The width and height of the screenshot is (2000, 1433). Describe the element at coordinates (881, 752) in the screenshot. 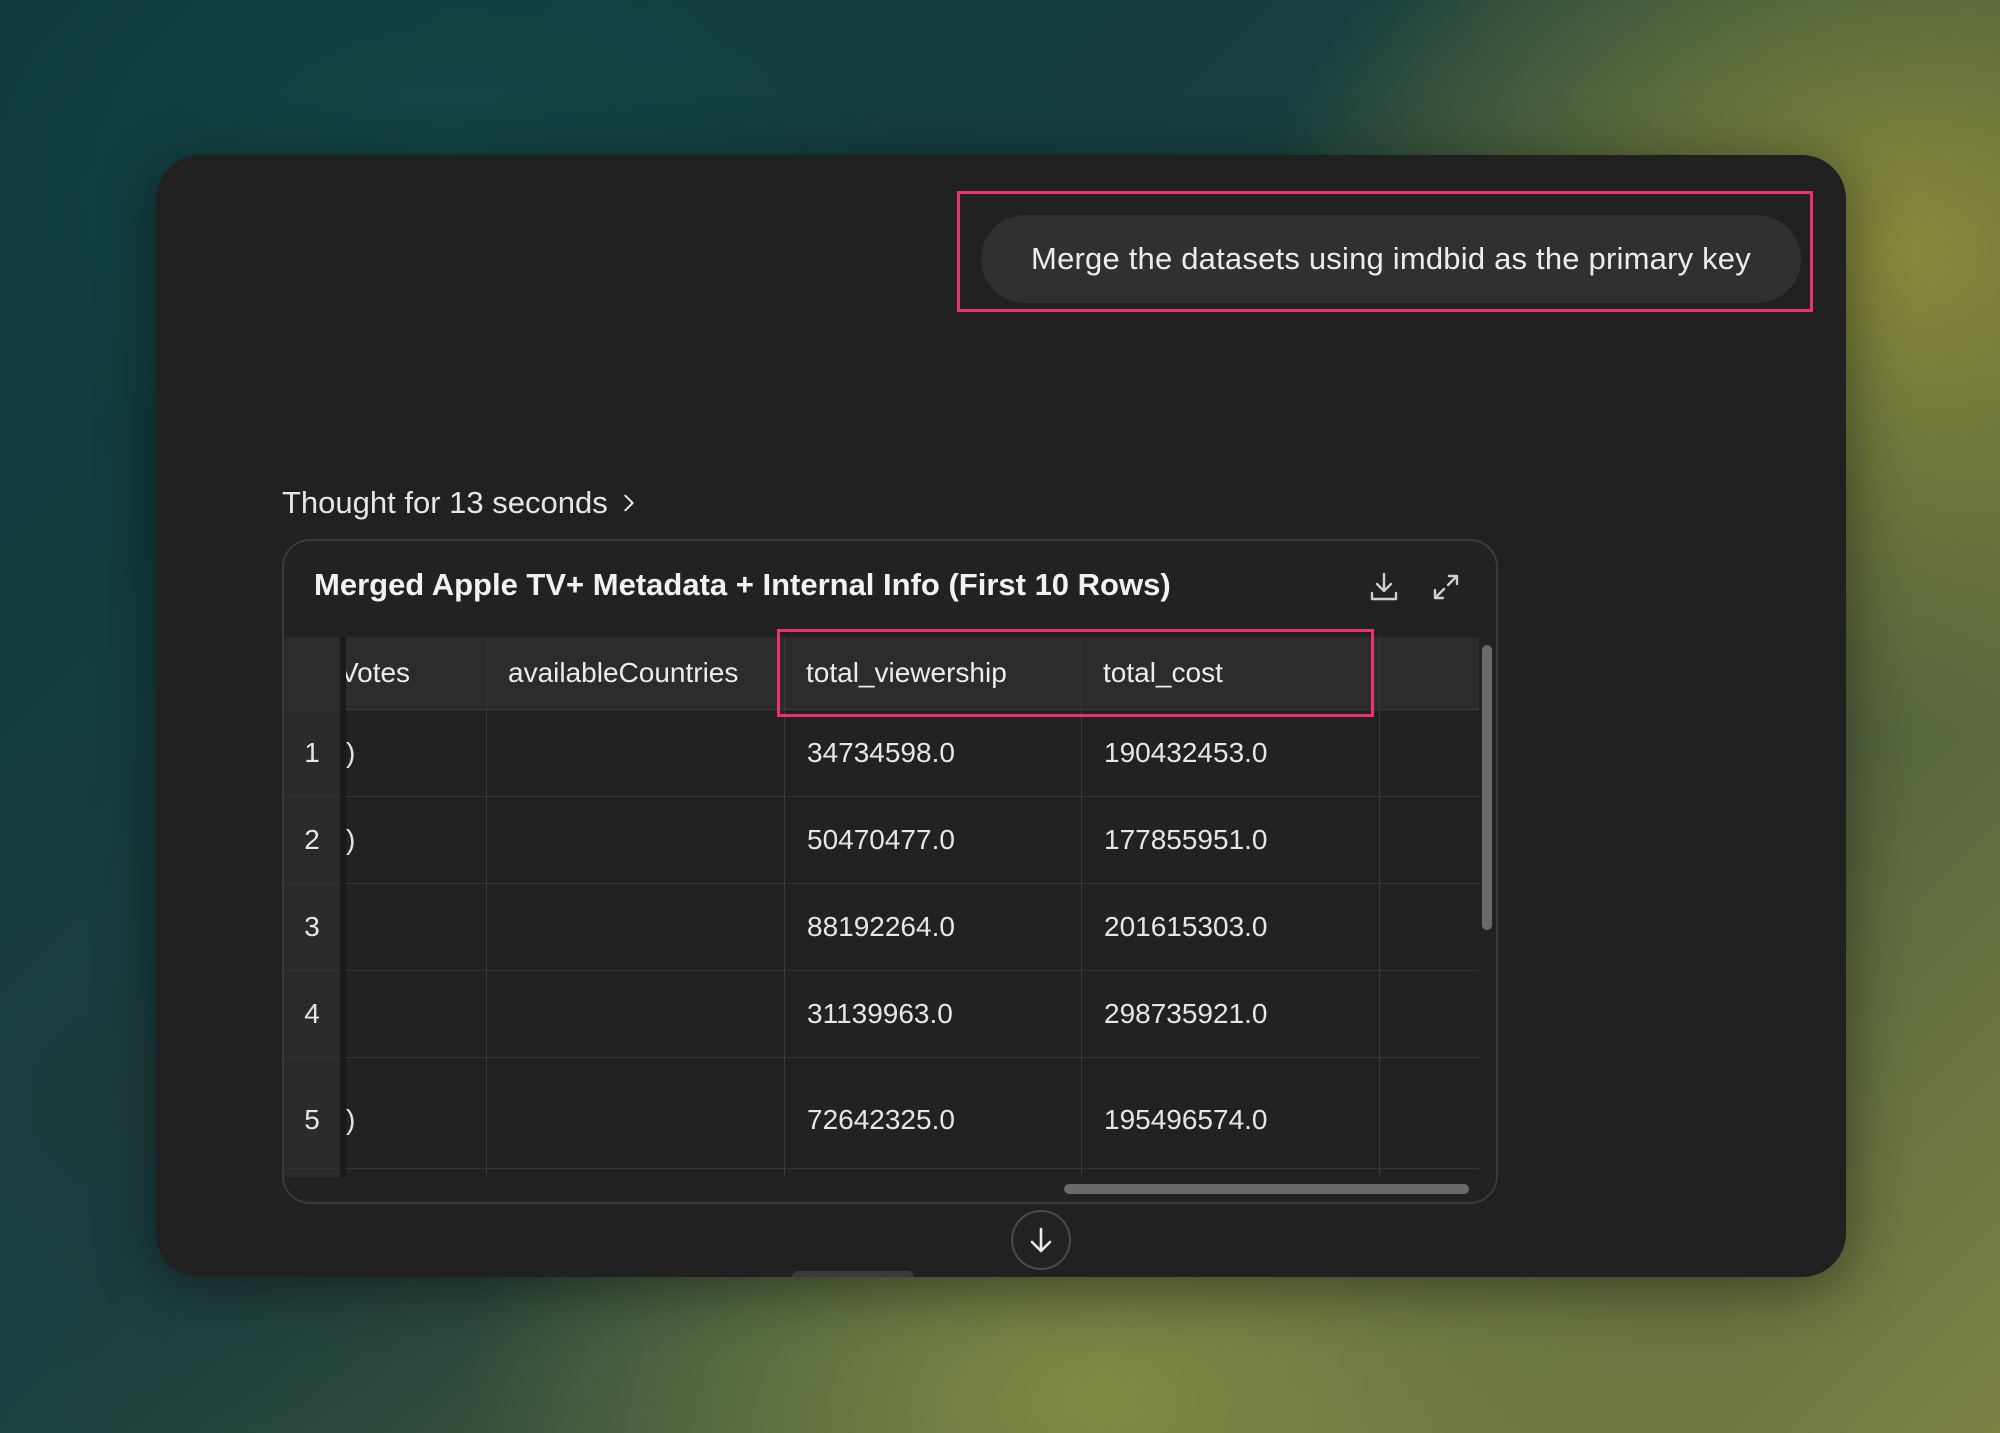

I see `table-cell-total-viewership: 34734598.0` at that location.